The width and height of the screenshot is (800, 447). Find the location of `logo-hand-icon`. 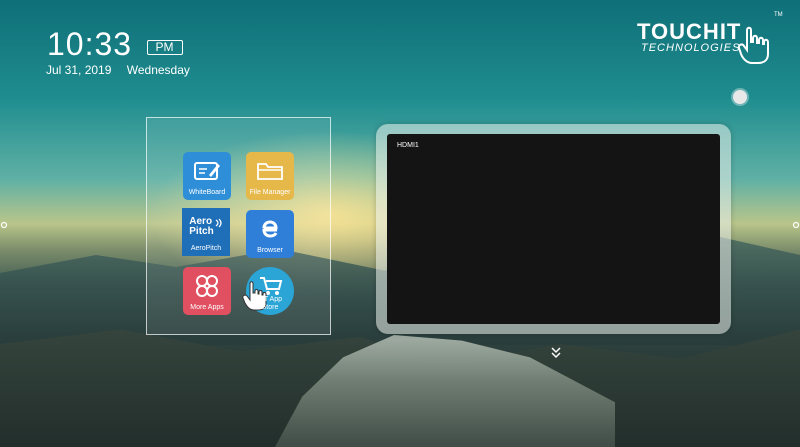

logo-hand-icon is located at coordinates (753, 45).